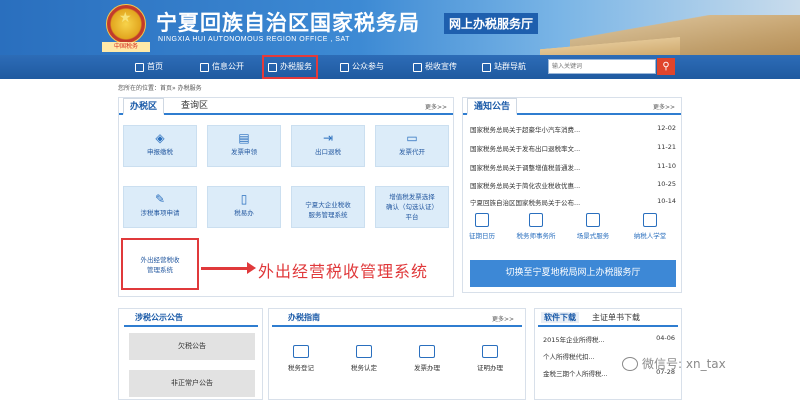  What do you see at coordinates (491, 23) in the screenshot?
I see `online-hall-label: 网上办税服务厅` at bounding box center [491, 23].